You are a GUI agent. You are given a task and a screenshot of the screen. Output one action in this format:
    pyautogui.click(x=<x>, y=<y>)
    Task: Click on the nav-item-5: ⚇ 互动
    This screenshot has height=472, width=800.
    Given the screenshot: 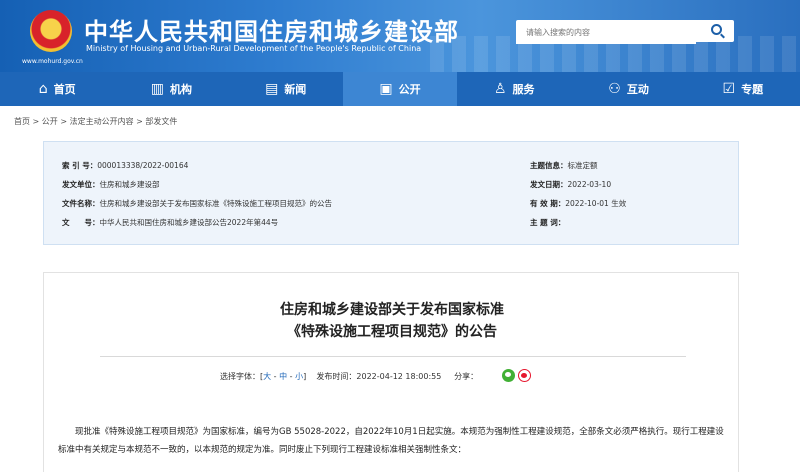 What is the action you would take?
    pyautogui.click(x=628, y=89)
    